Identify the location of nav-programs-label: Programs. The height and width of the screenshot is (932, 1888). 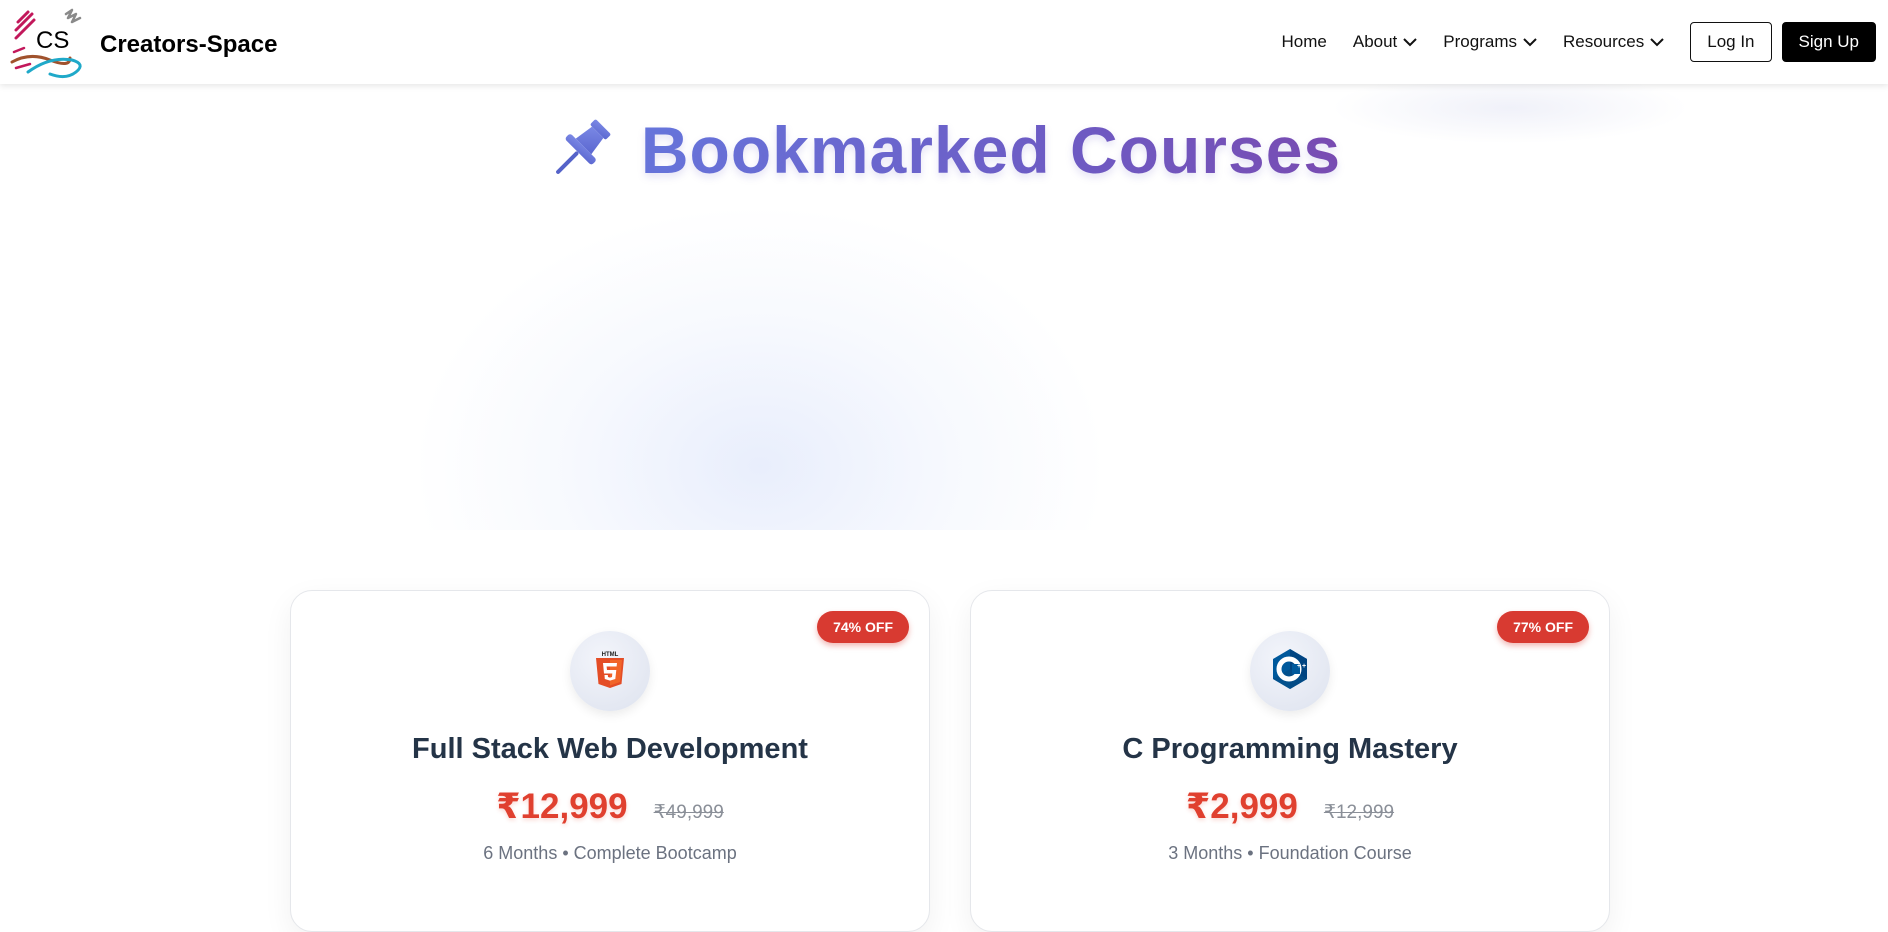
(1480, 41).